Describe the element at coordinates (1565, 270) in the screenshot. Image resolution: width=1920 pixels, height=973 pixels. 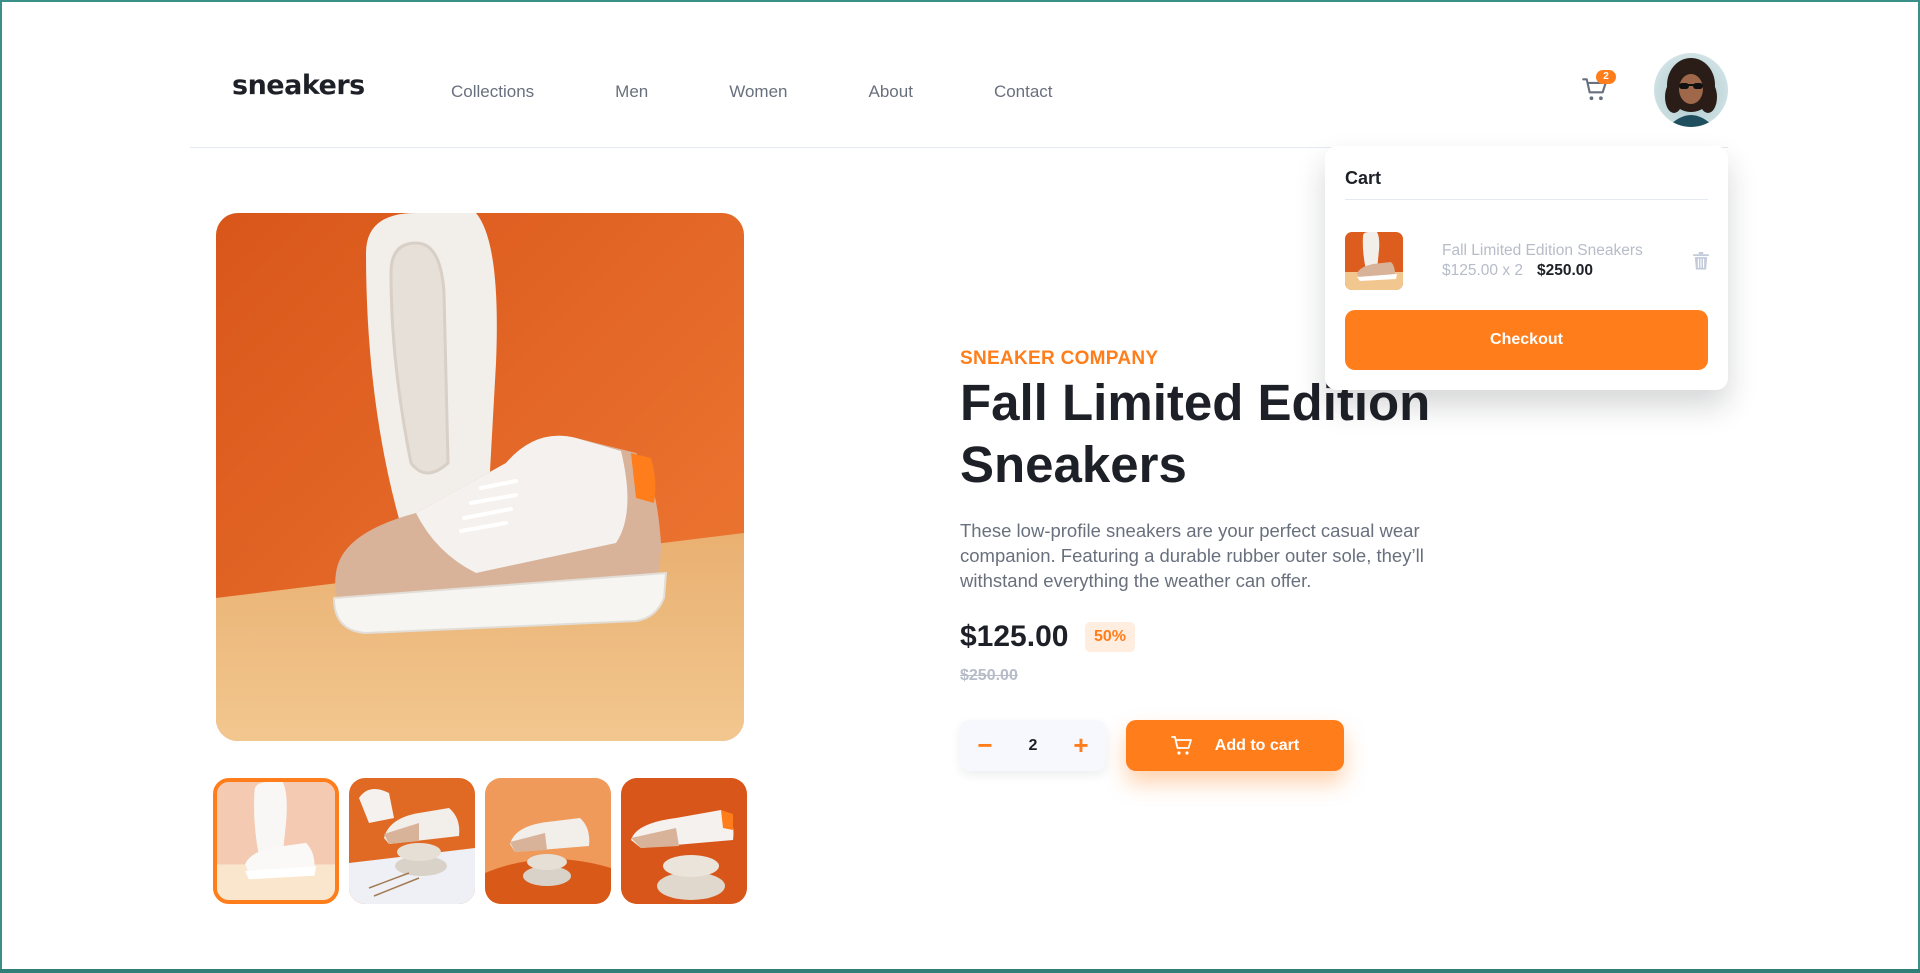
I see `cart-item-total: $250.00` at that location.